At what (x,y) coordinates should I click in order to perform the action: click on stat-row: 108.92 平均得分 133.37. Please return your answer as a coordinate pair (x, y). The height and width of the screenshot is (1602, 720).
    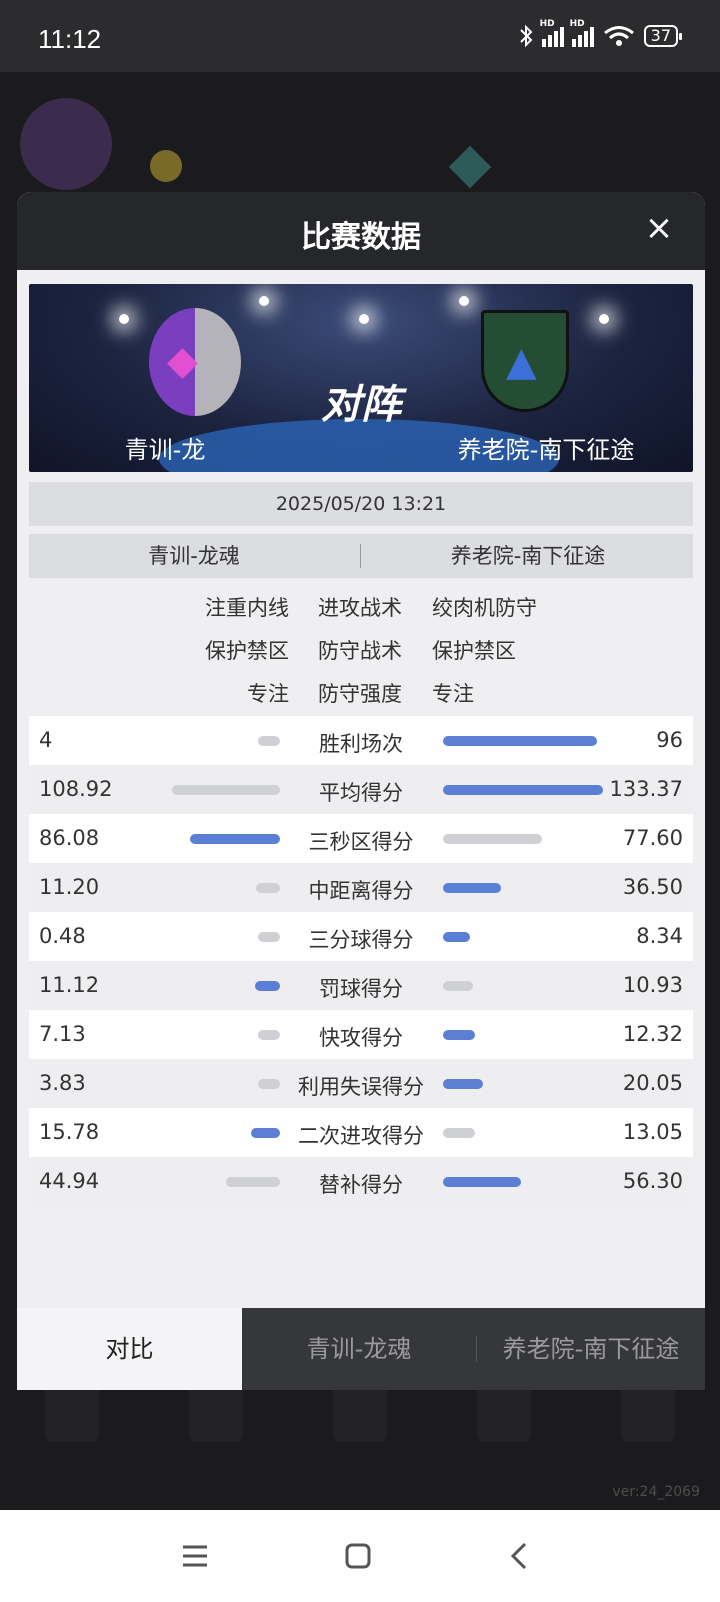
    Looking at the image, I should click on (361, 789).